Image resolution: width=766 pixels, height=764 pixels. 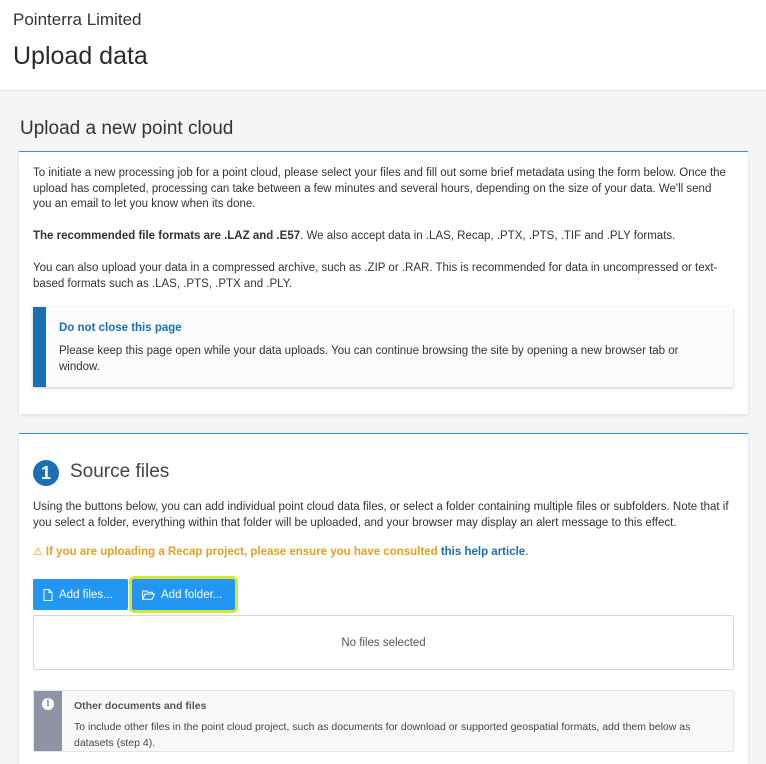 What do you see at coordinates (148, 595) in the screenshot?
I see `folder-open-icon` at bounding box center [148, 595].